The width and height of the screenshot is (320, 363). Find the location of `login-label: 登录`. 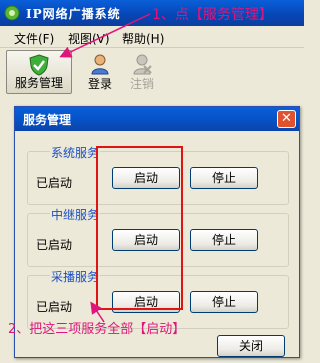

login-label: 登录 is located at coordinates (99, 84).